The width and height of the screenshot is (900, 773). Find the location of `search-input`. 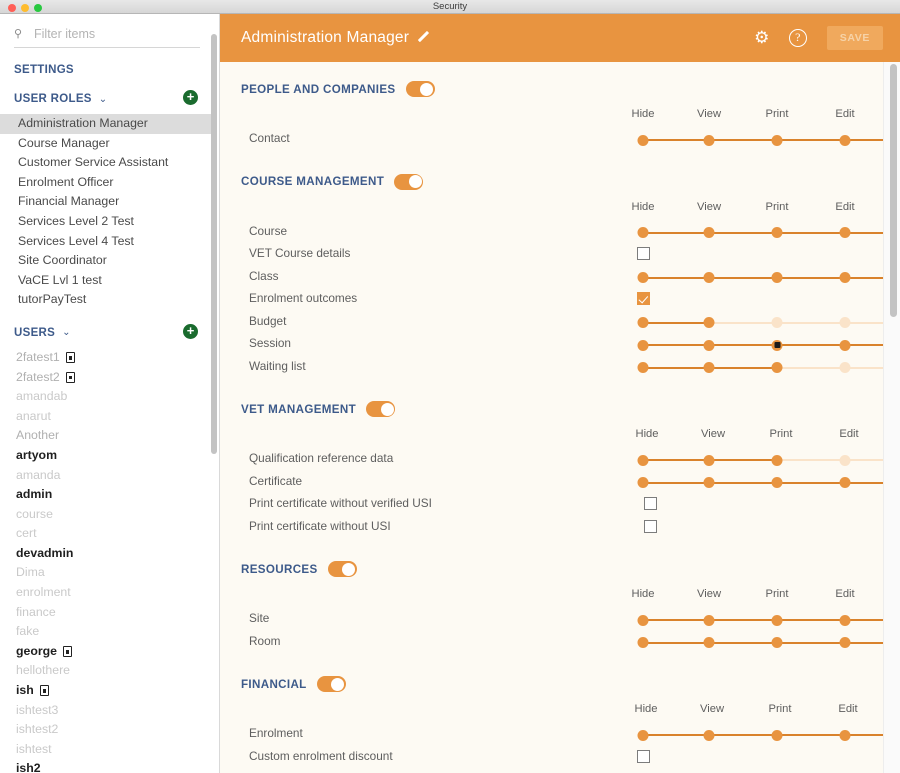

search-input is located at coordinates (119, 34).